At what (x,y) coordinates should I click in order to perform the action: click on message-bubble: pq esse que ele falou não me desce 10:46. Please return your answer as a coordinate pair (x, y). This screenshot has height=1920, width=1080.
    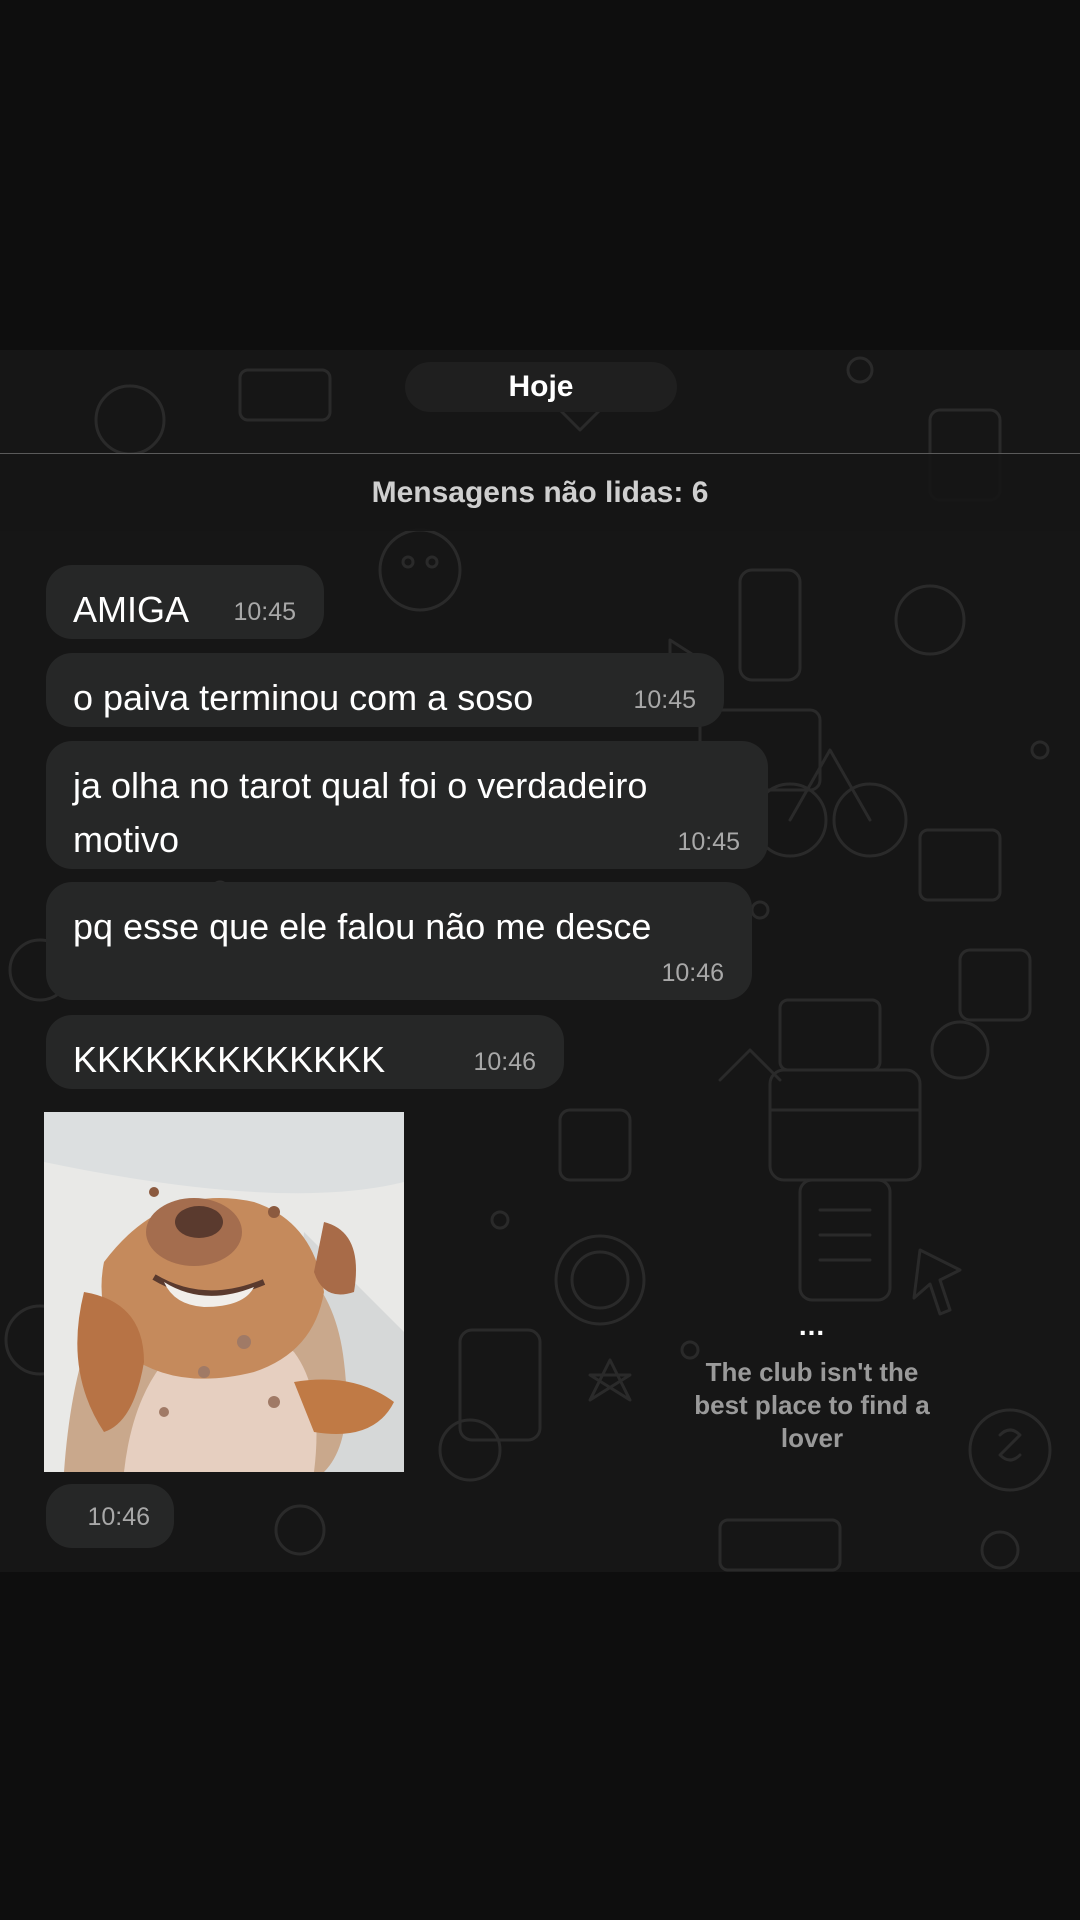
    Looking at the image, I should click on (399, 941).